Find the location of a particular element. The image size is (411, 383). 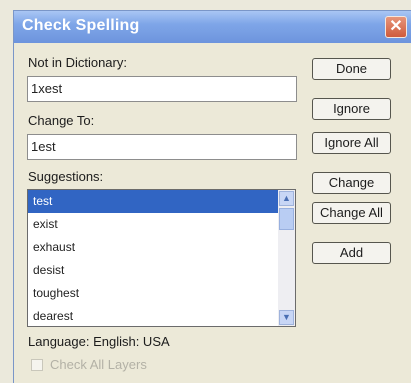

scroll-down-button: ▼ is located at coordinates (286, 317).